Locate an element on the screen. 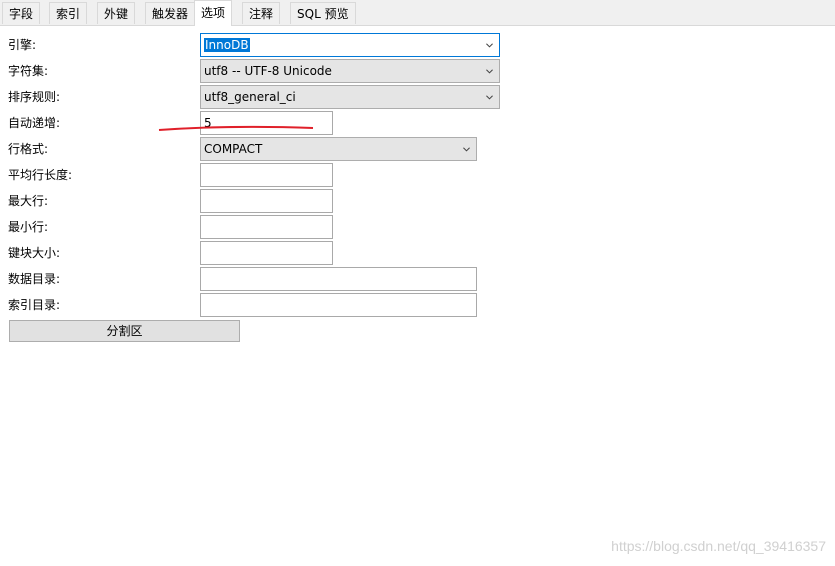  tab-fields: 字段 is located at coordinates (21, 13).